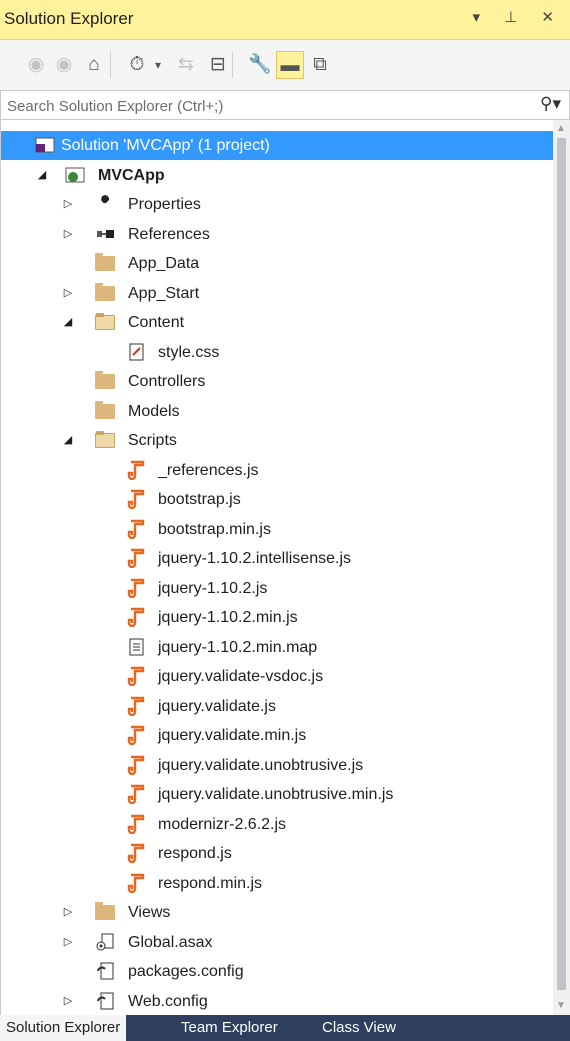  What do you see at coordinates (277, 440) in the screenshot?
I see `tree-item: ◢ Scripts` at bounding box center [277, 440].